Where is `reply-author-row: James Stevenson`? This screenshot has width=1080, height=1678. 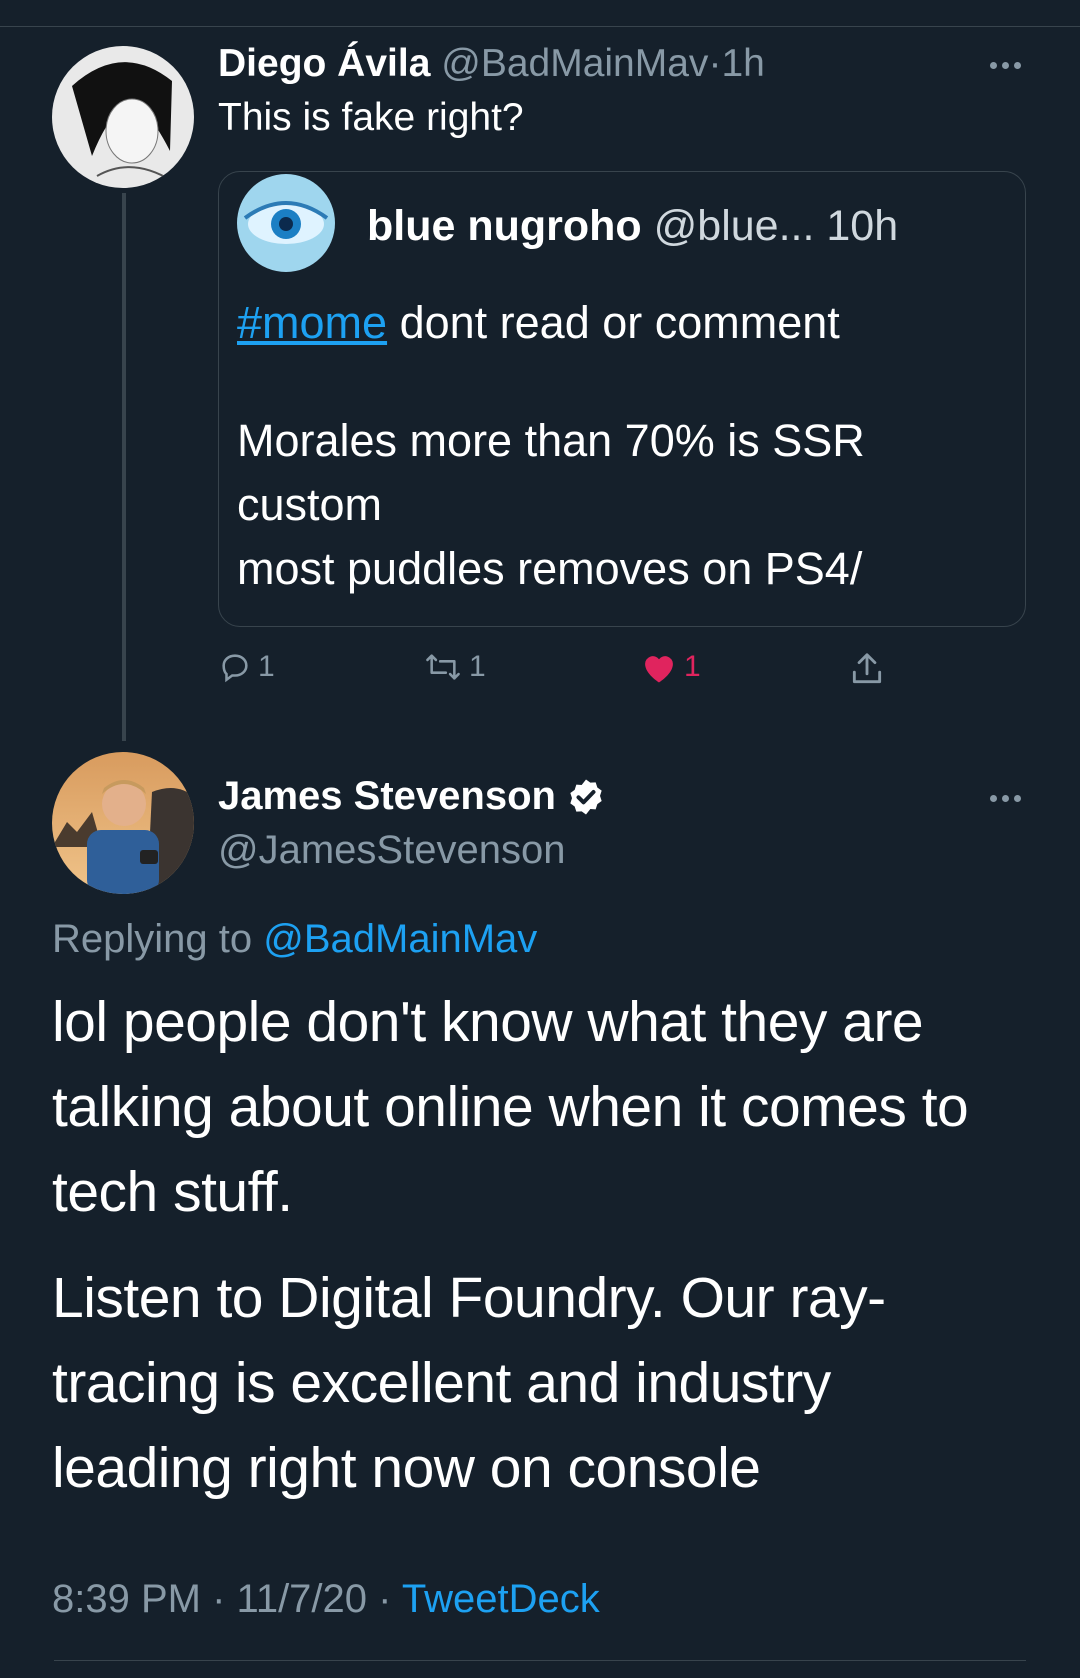
reply-author-row: James Stevenson is located at coordinates (412, 796).